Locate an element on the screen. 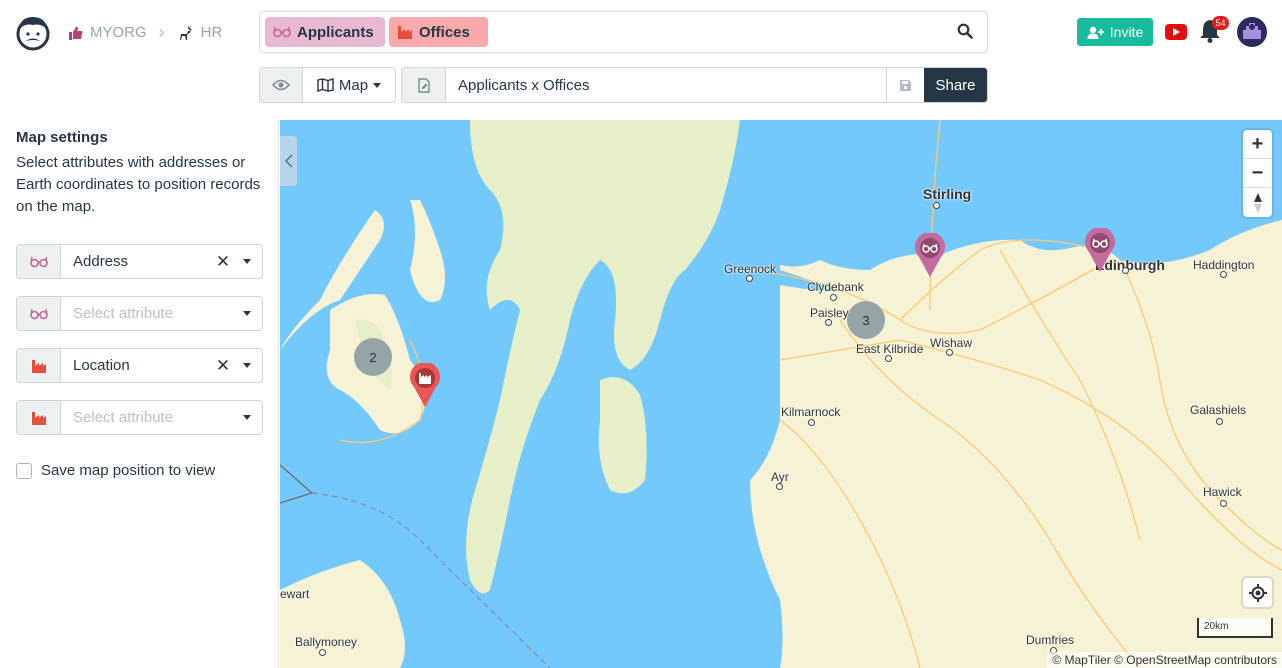 The image size is (1282, 668). view-name-group: Share is located at coordinates (694, 85).